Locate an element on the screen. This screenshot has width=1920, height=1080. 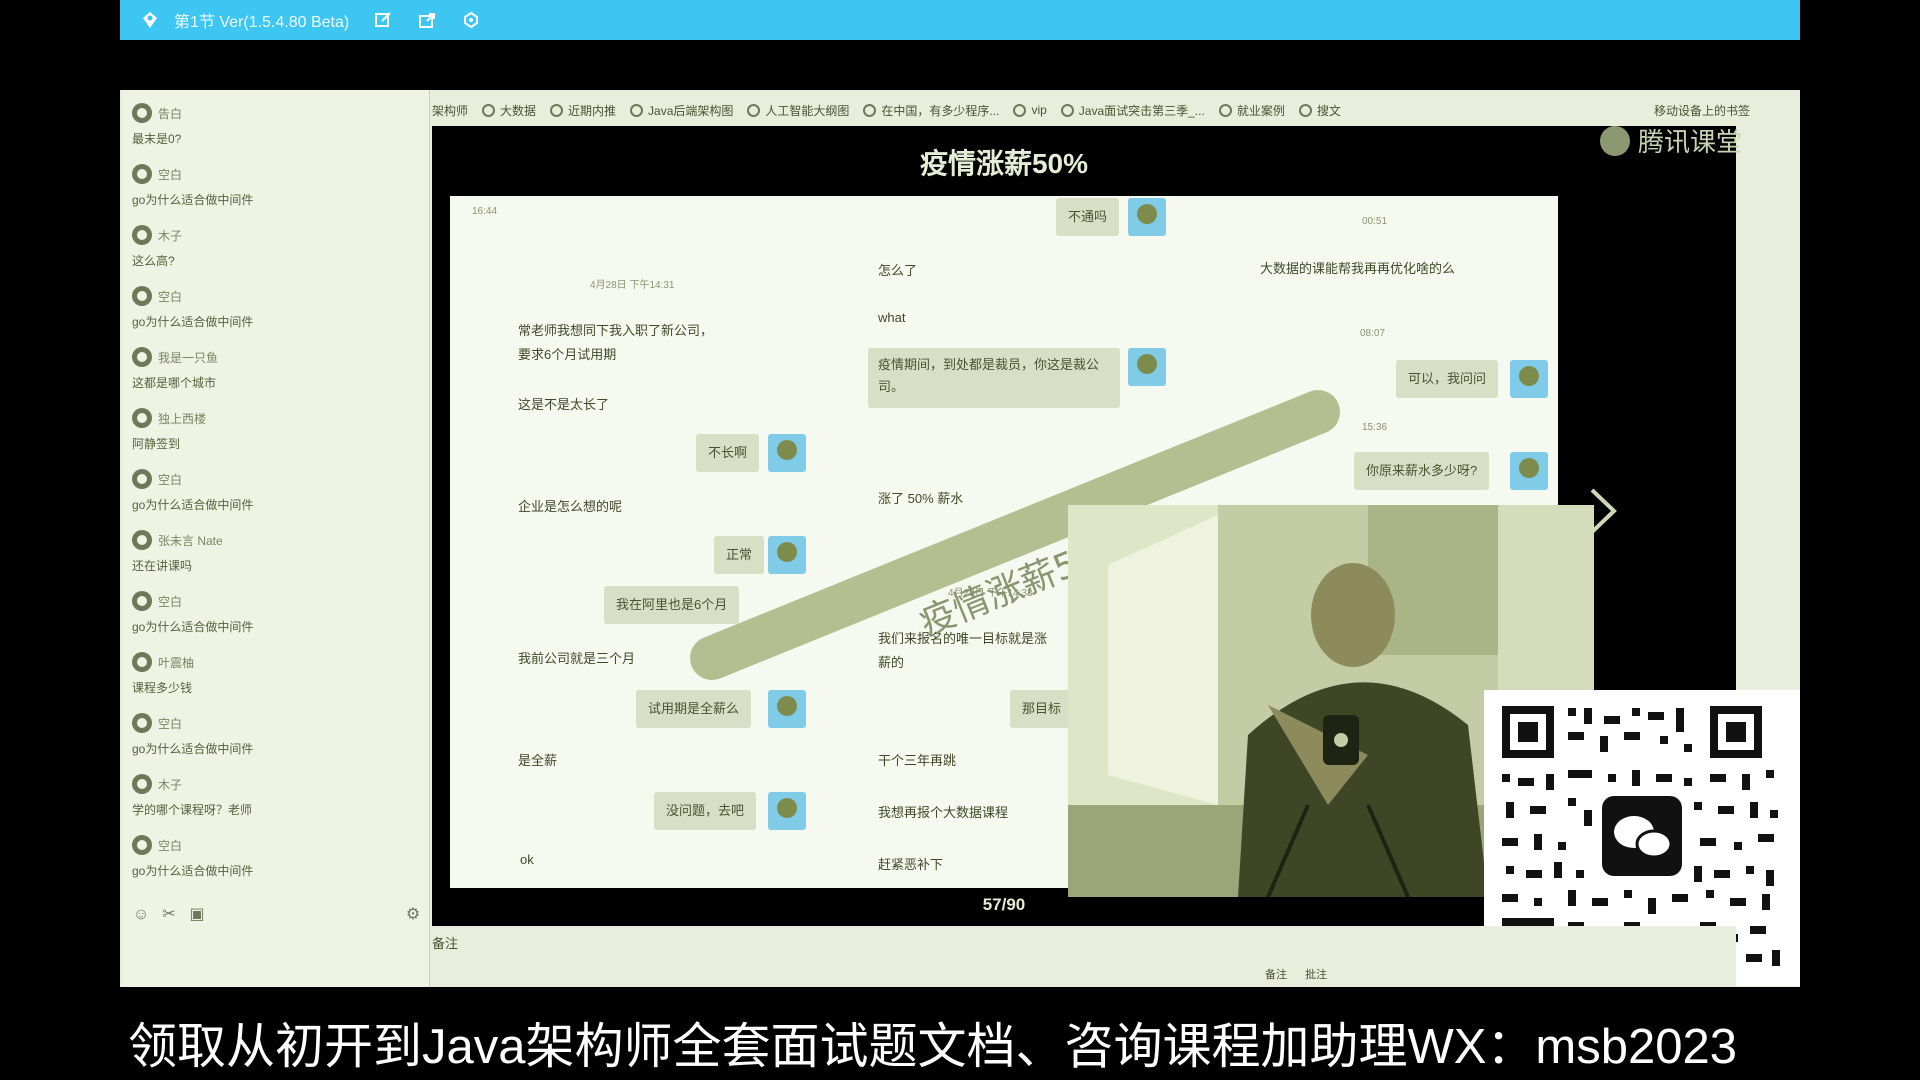
promo-banner: 领取从初开到Java架构师全套面试题文档、咨询课程加助理WX：msb2023 is located at coordinates (933, 1047).